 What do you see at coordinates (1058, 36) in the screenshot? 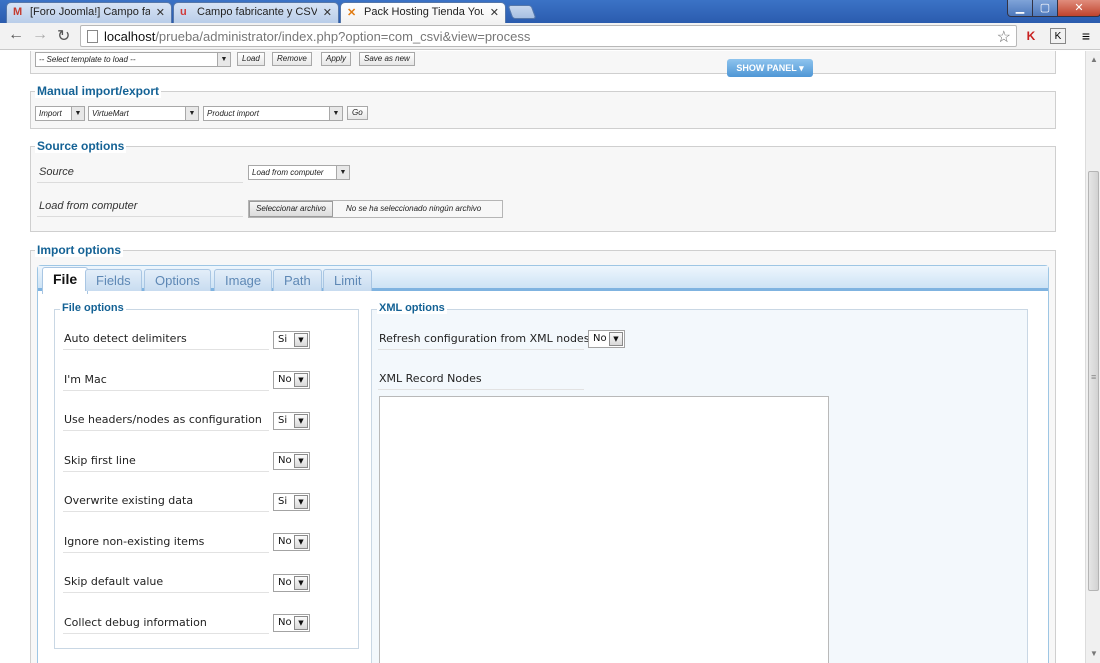
I see `extension-kl-icon: K` at bounding box center [1058, 36].